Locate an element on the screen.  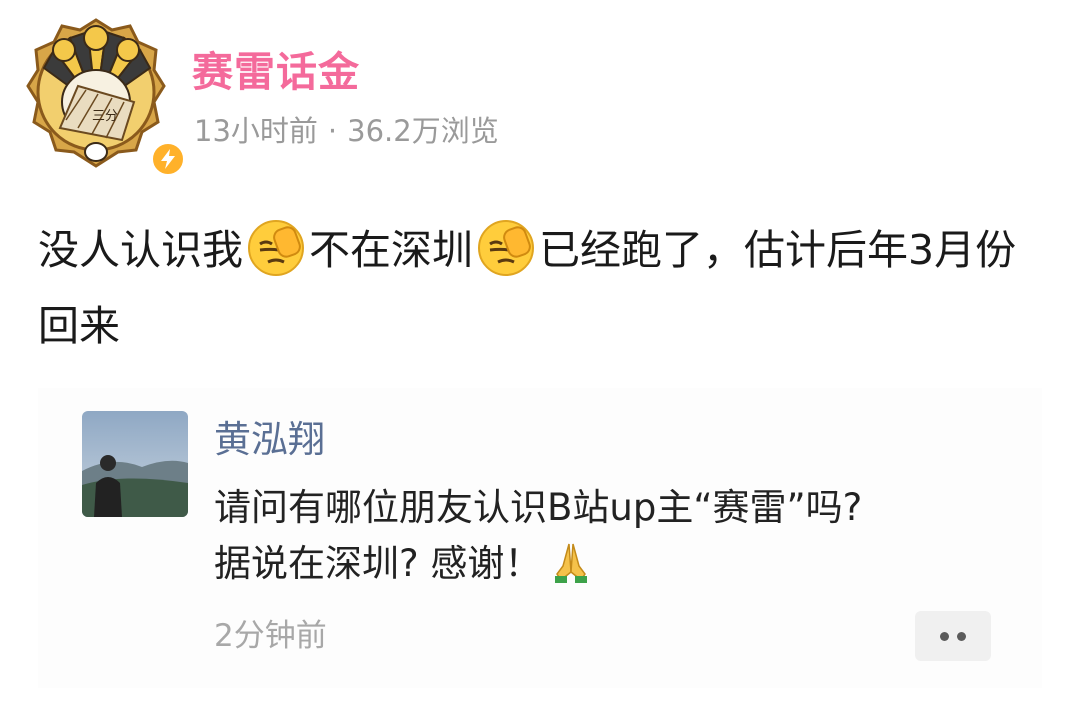
praying-hands-icon is located at coordinates (571, 563).